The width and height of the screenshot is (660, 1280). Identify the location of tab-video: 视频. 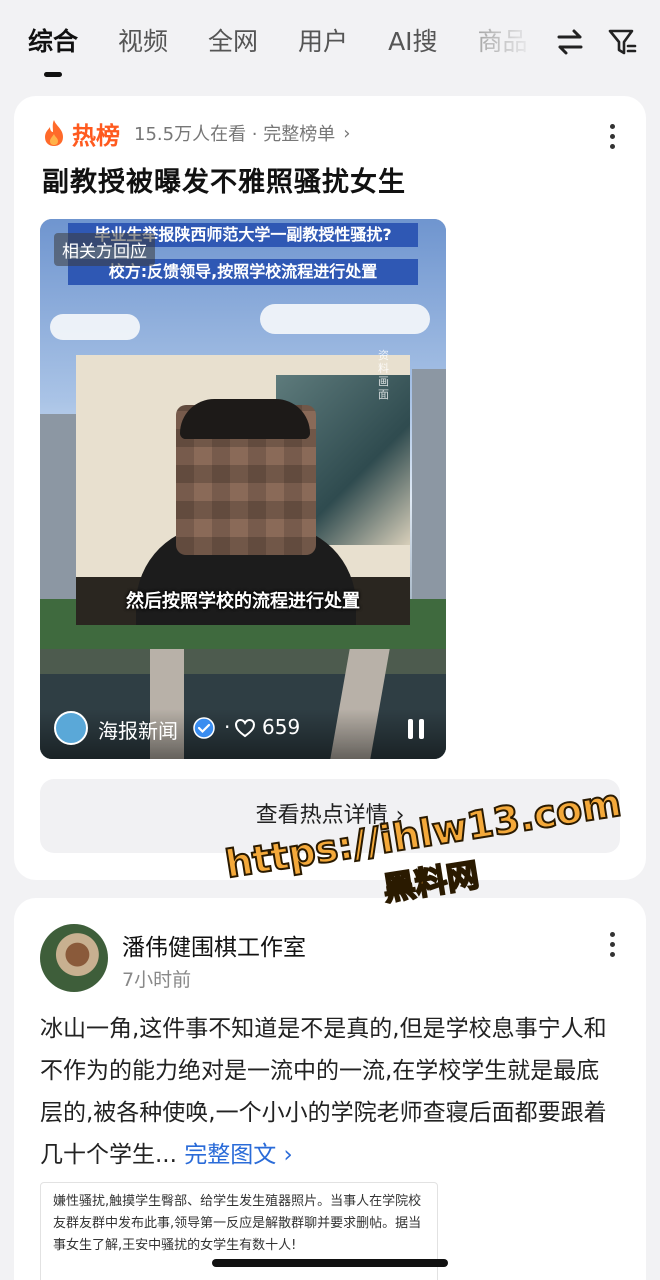
(143, 42).